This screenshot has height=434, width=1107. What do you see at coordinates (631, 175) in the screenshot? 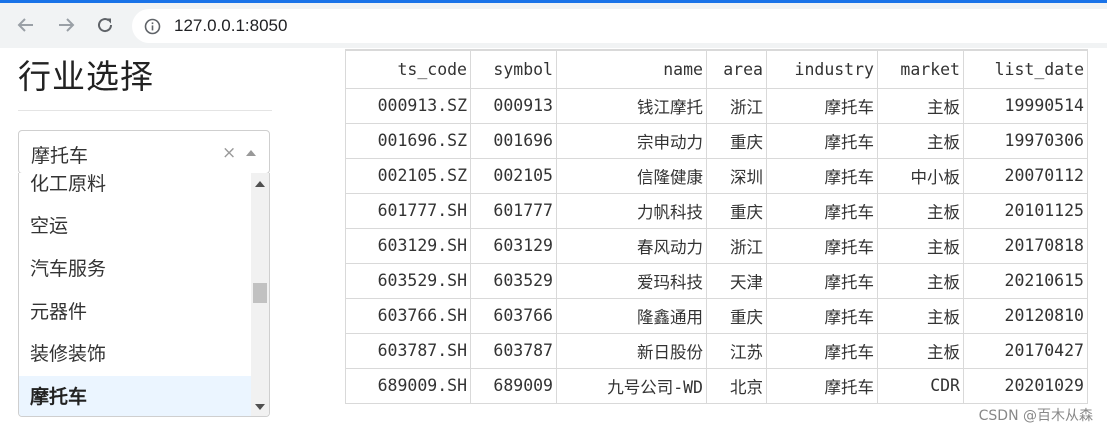
I see `cell-name: 信隆健康` at bounding box center [631, 175].